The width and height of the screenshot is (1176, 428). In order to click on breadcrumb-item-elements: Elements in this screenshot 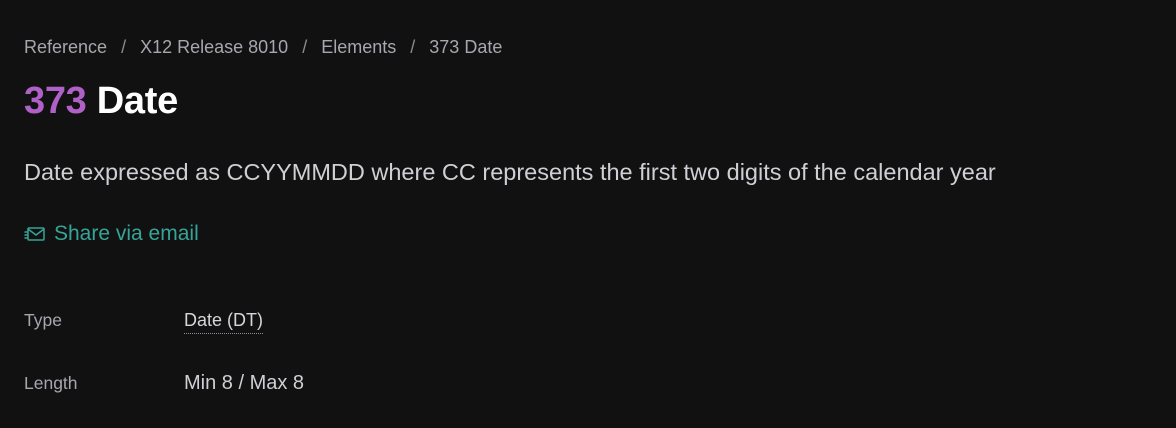, I will do `click(358, 47)`.